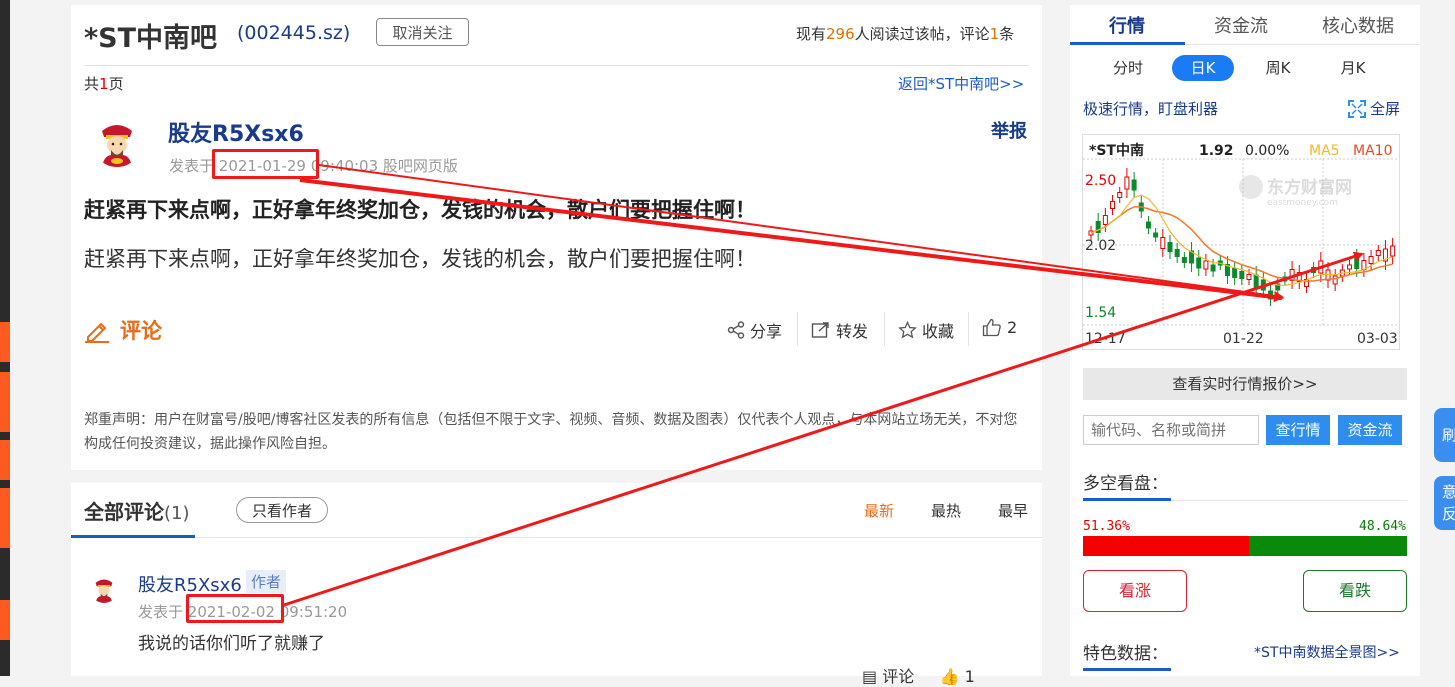 This screenshot has height=687, width=1455. I want to click on author-avatar, so click(117, 142).